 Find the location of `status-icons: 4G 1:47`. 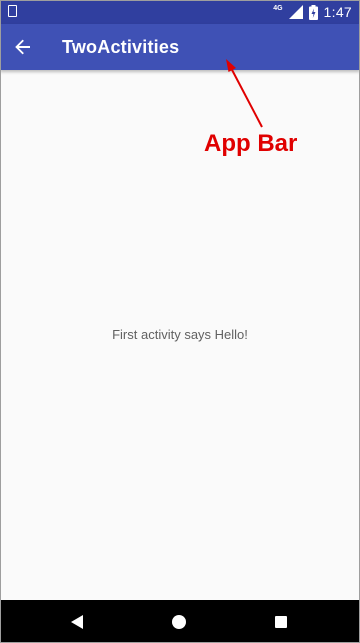

status-icons: 4G 1:47 is located at coordinates (312, 12).